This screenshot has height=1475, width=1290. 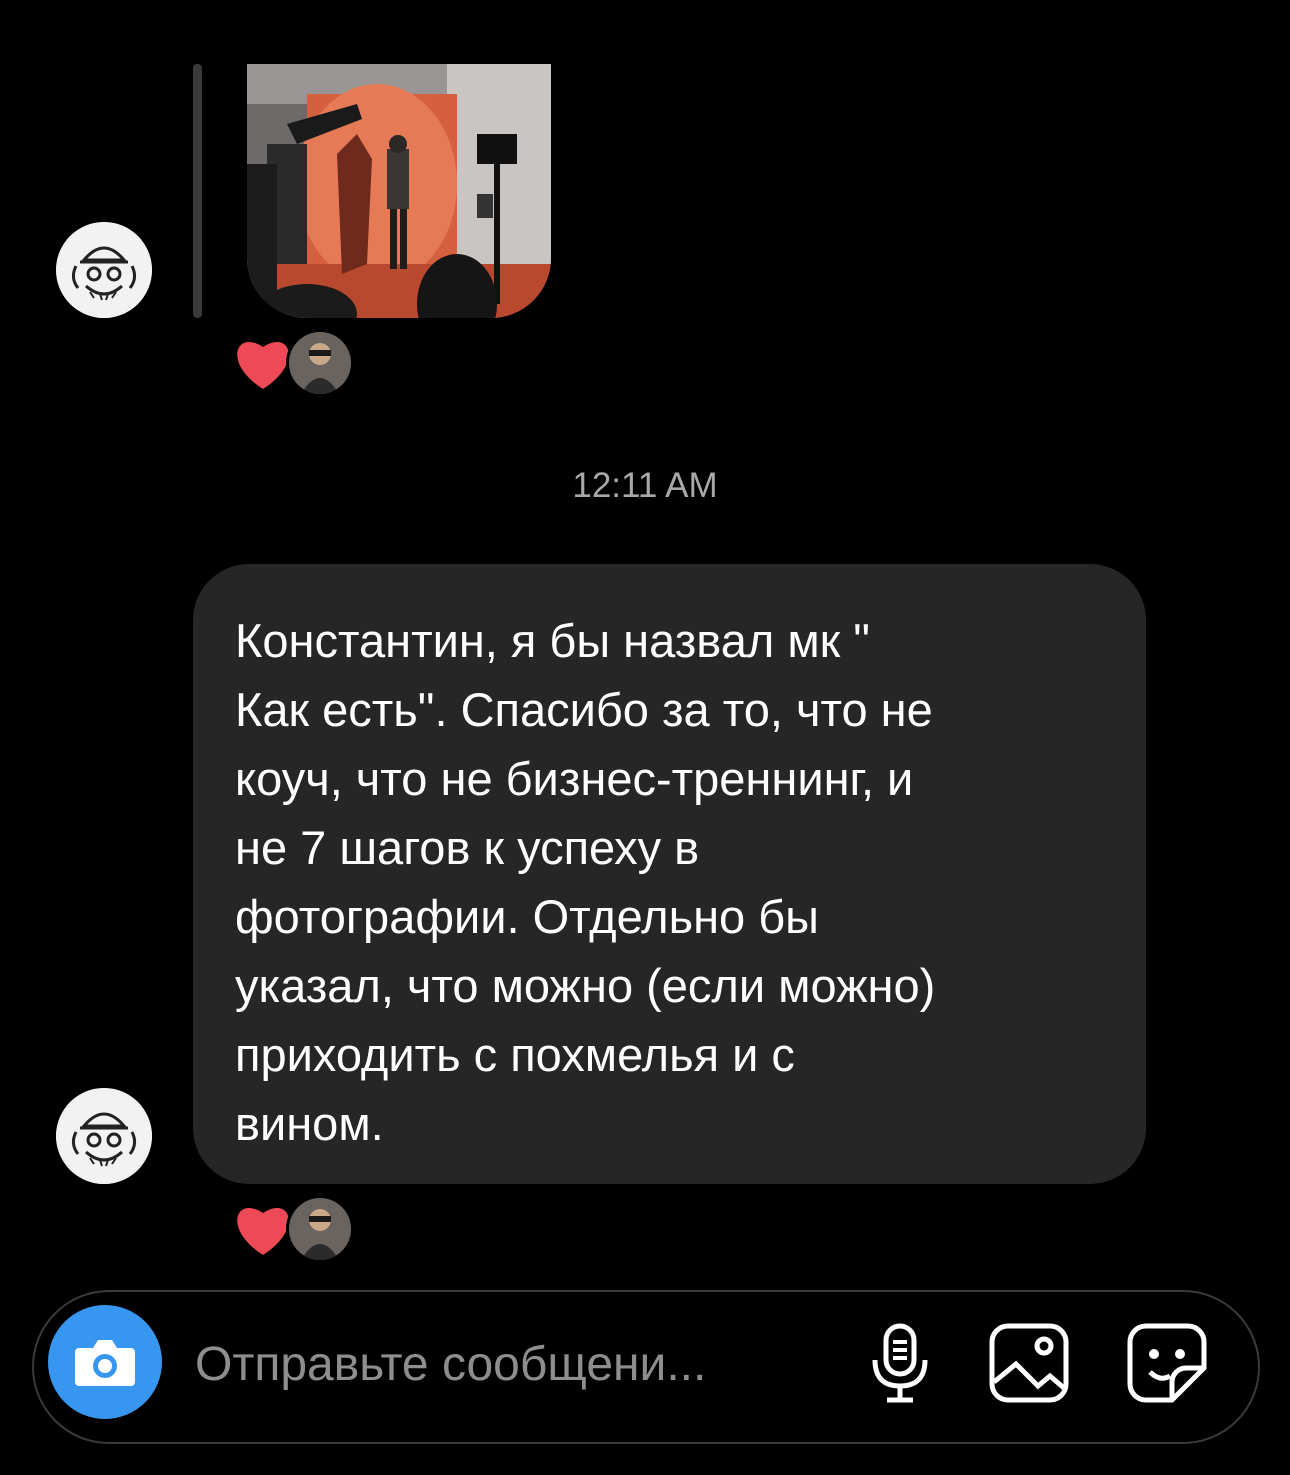 I want to click on reply-indicator-bar, so click(x=197, y=191).